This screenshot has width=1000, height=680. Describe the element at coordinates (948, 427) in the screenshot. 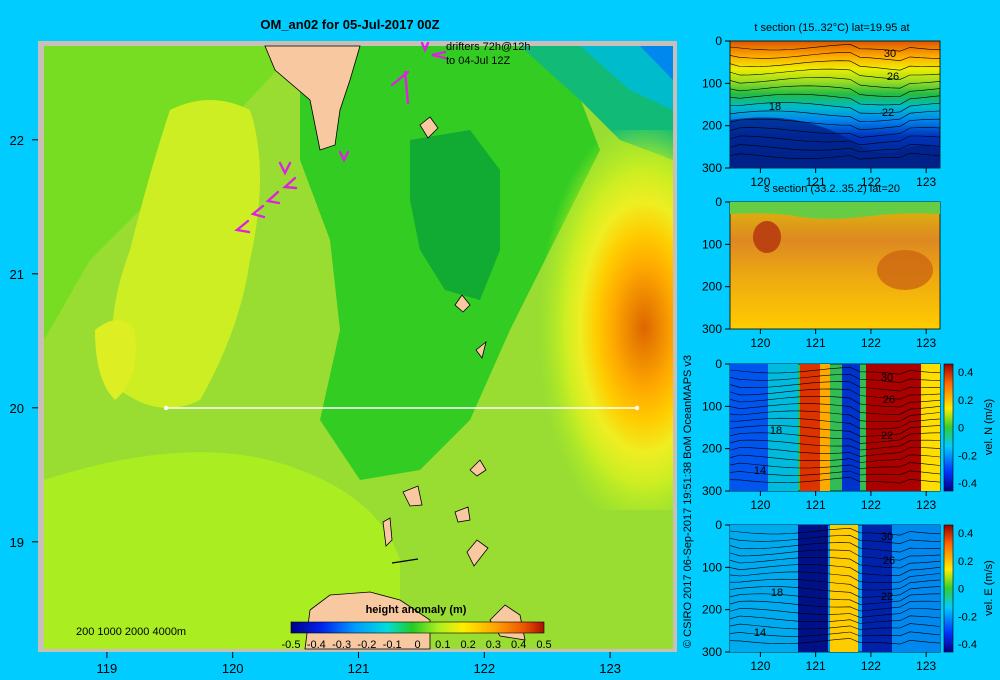

I see `vn-colorbar` at that location.